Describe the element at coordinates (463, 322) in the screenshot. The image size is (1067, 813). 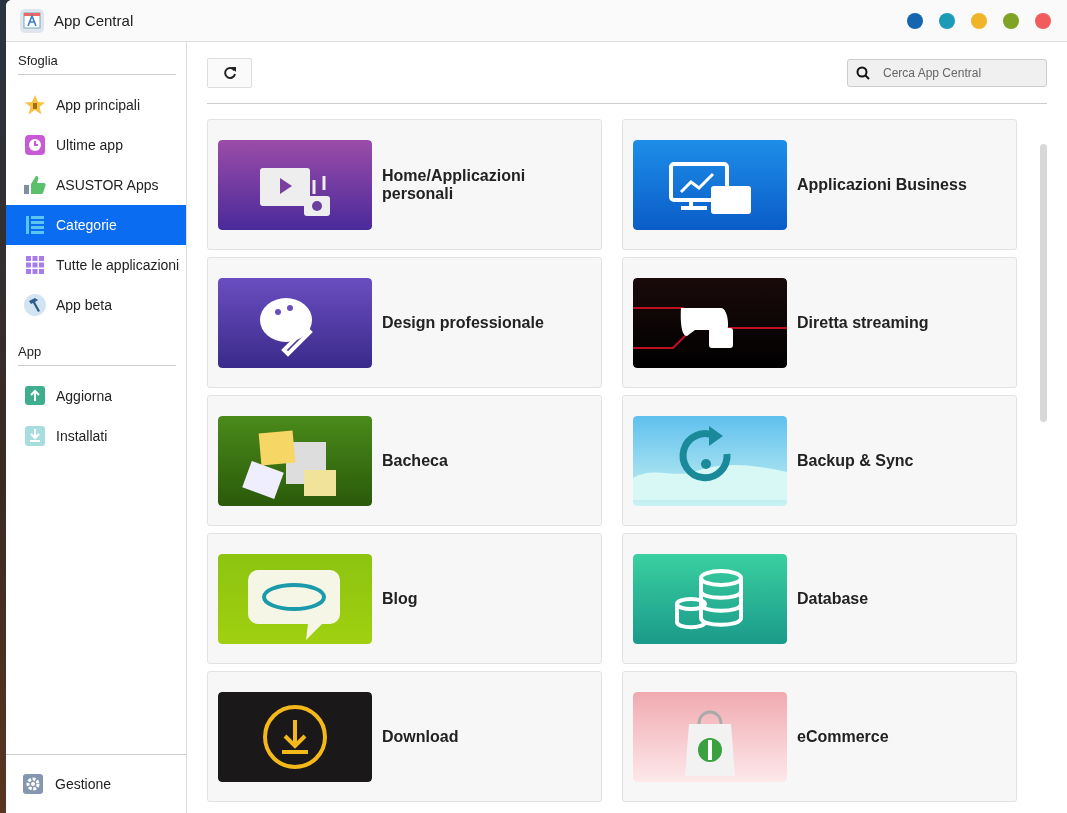
I see `category-title: Design professionale` at that location.